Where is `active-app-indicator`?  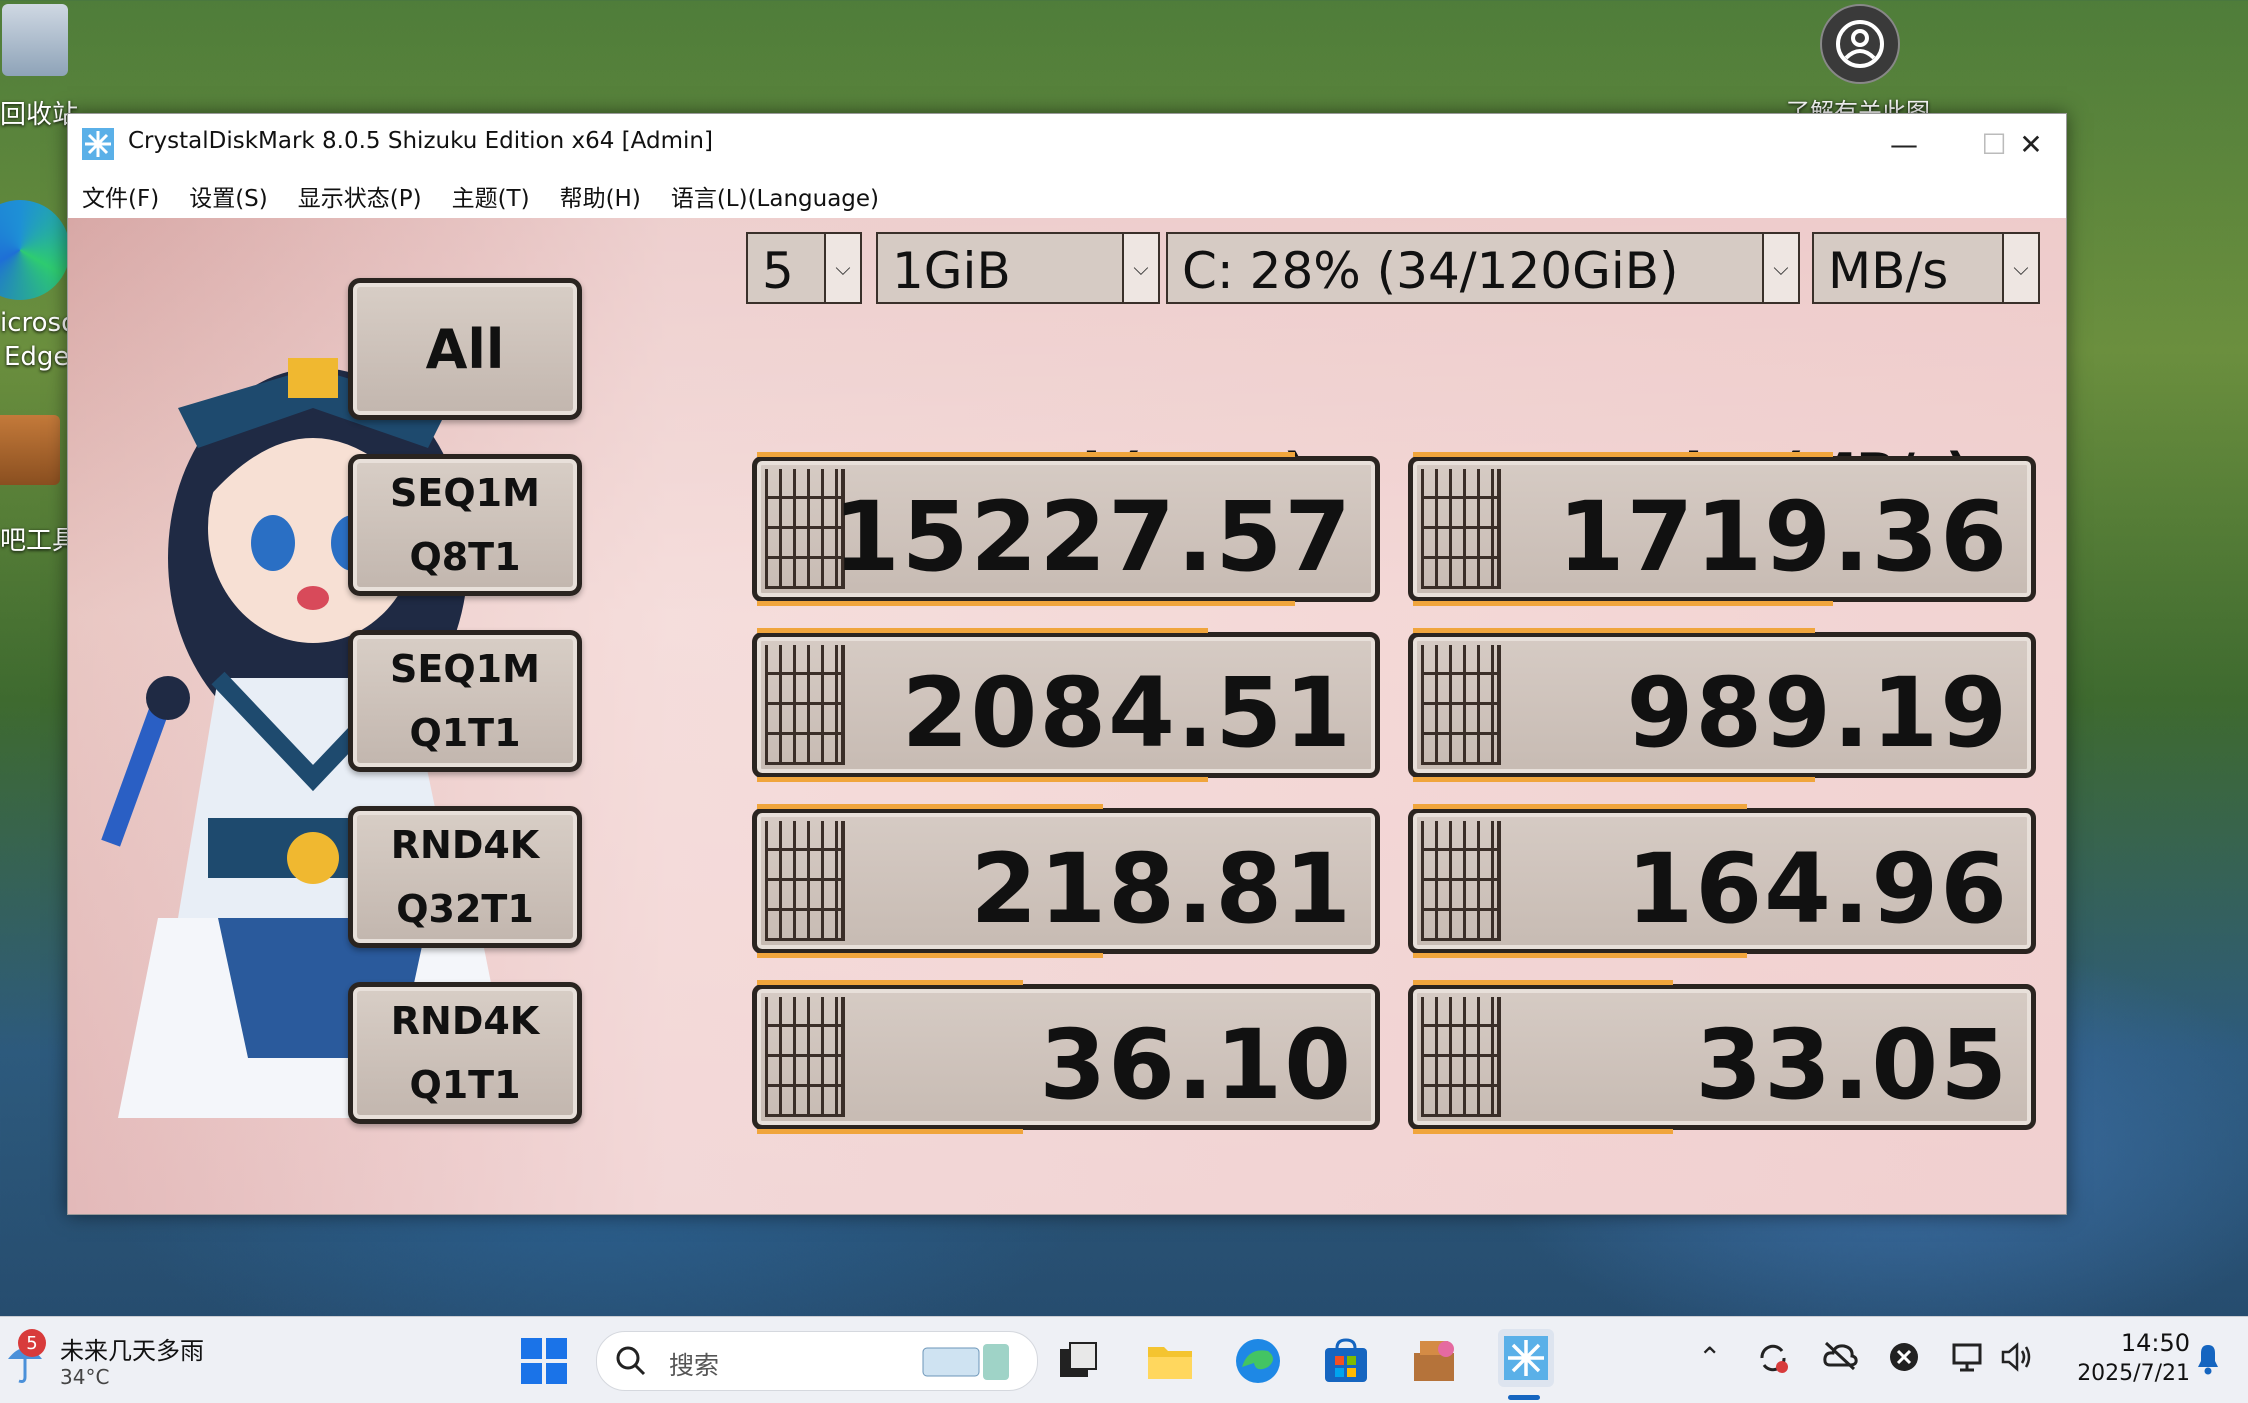 active-app-indicator is located at coordinates (1524, 1397).